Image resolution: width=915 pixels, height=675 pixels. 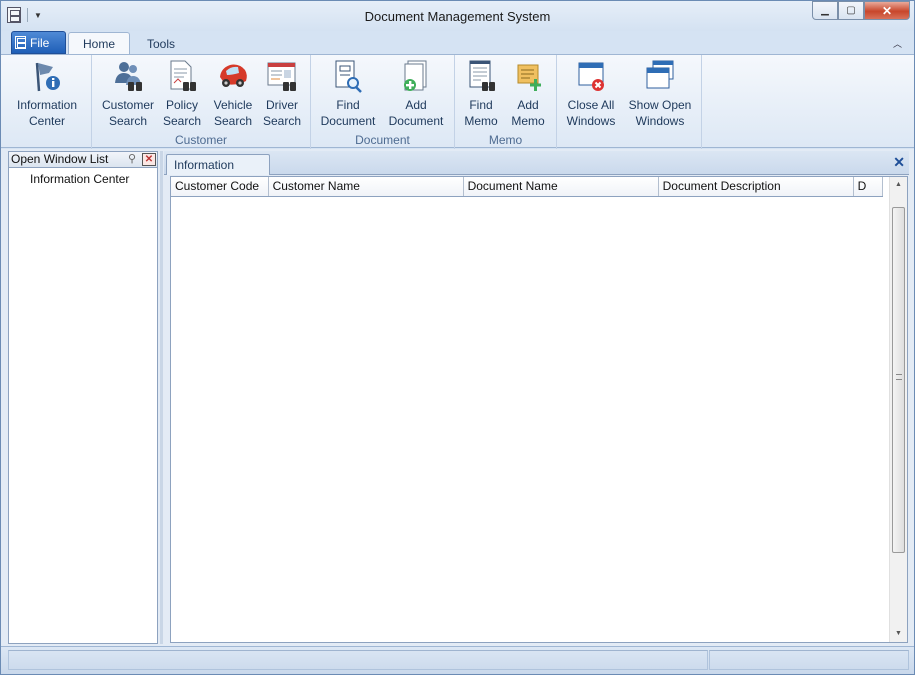 What do you see at coordinates (47, 76) in the screenshot?
I see `flag-info-icon` at bounding box center [47, 76].